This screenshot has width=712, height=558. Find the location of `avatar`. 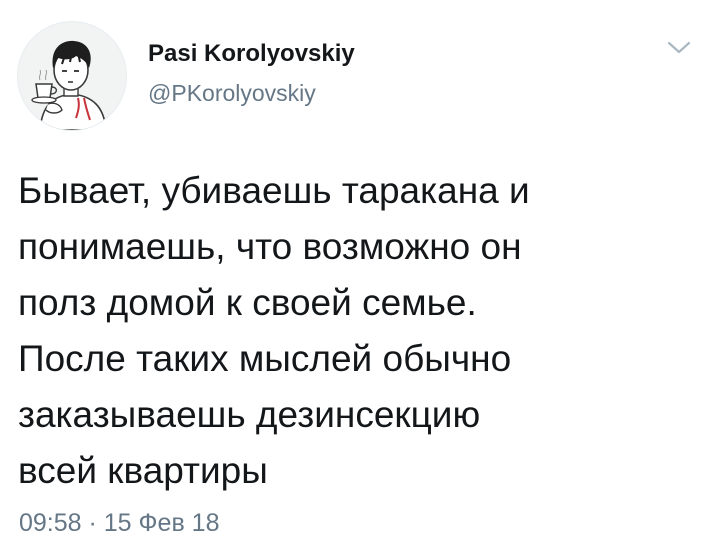

avatar is located at coordinates (72, 76).